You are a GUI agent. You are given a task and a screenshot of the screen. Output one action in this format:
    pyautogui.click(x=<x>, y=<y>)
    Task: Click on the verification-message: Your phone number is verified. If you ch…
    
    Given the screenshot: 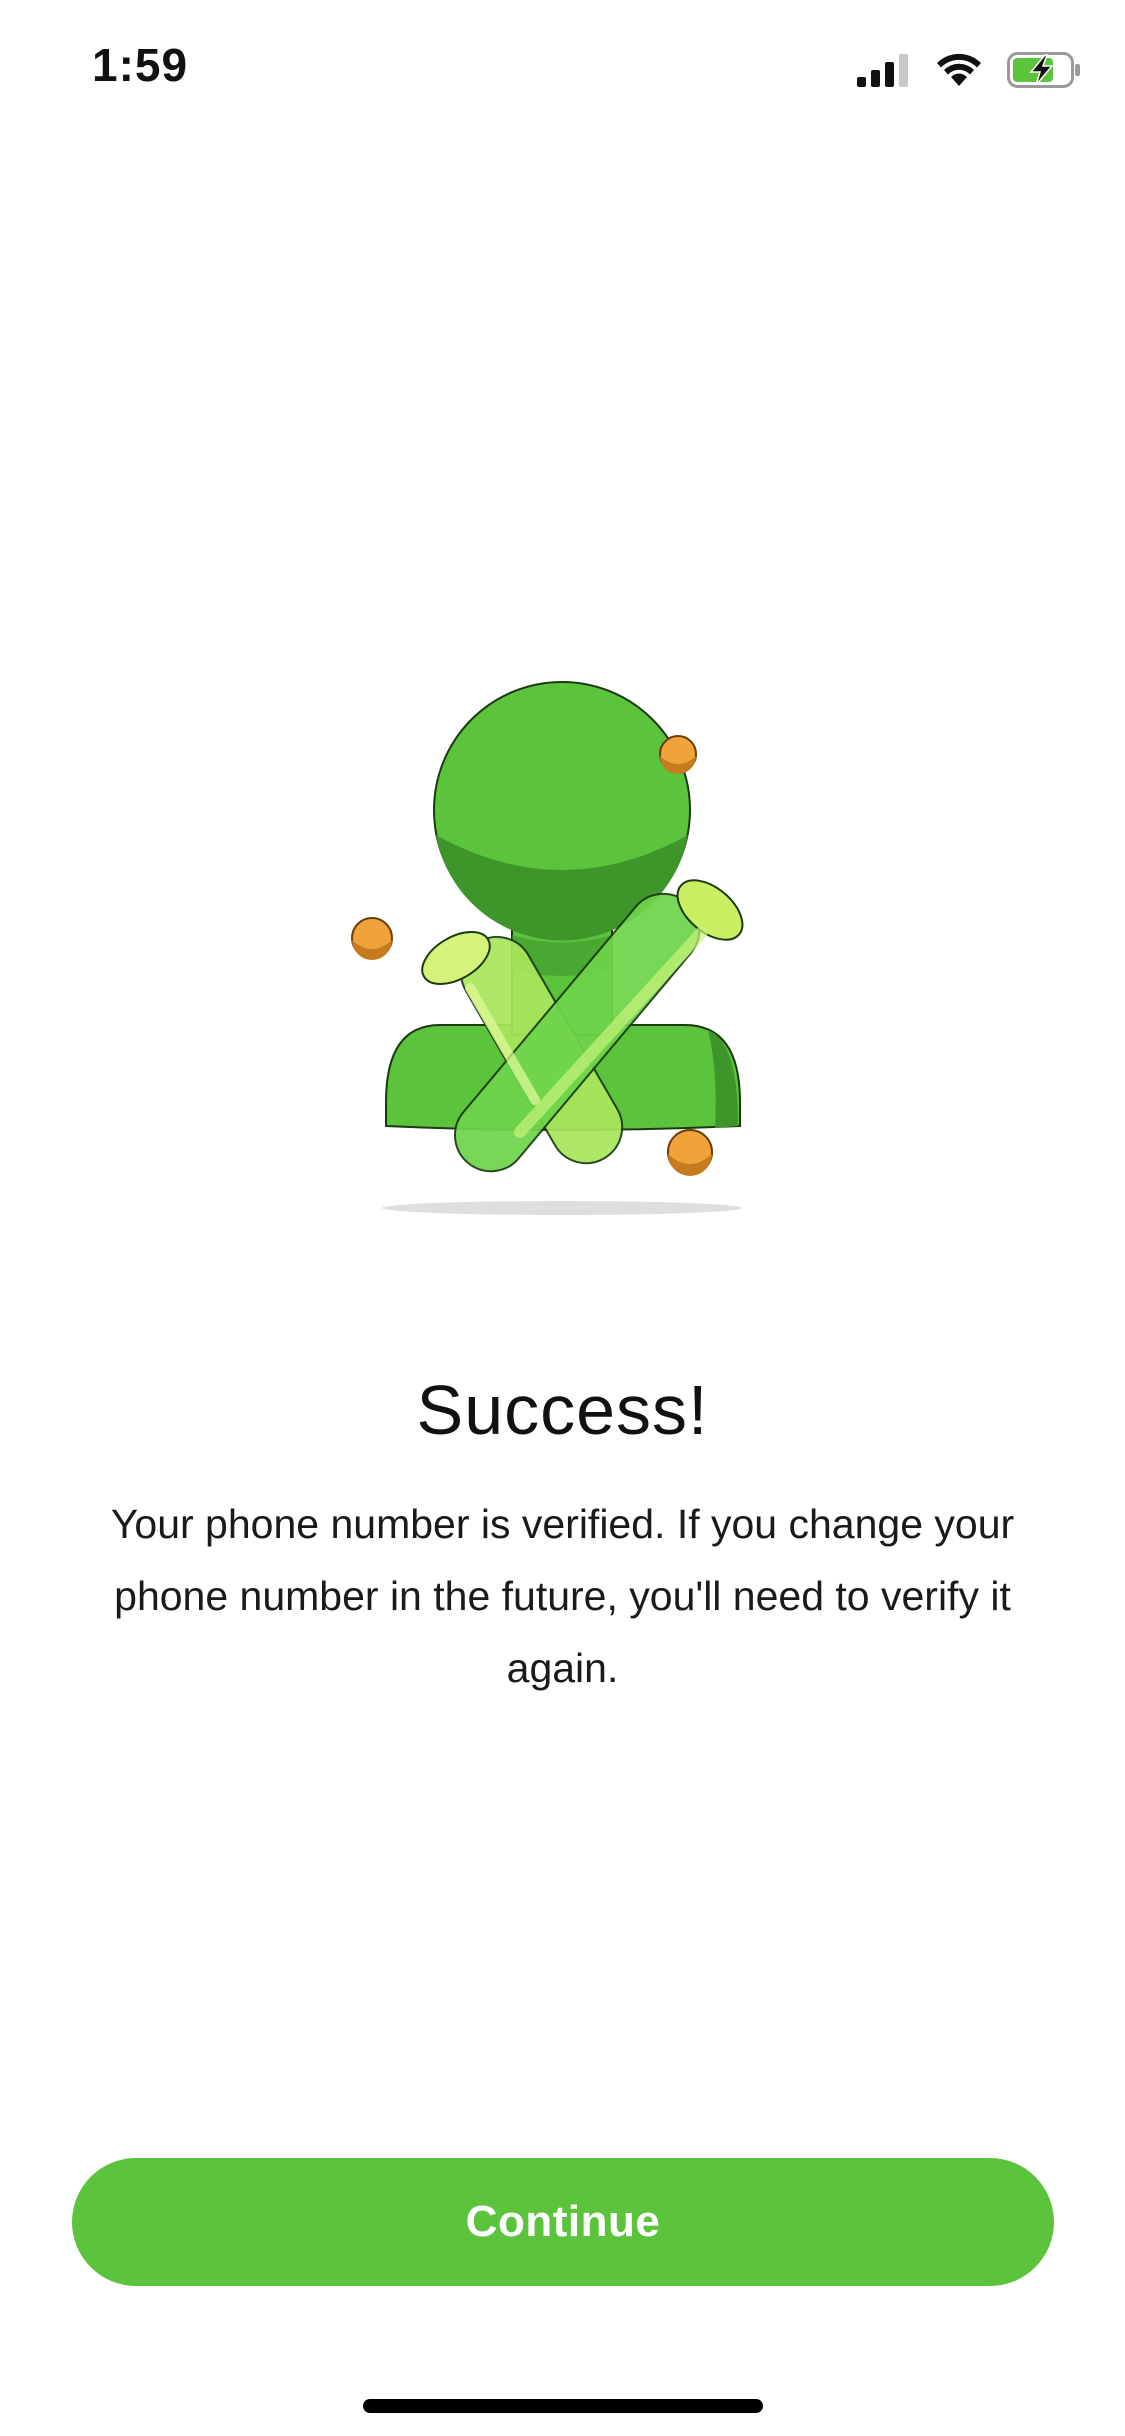 What is the action you would take?
    pyautogui.click(x=562, y=1596)
    